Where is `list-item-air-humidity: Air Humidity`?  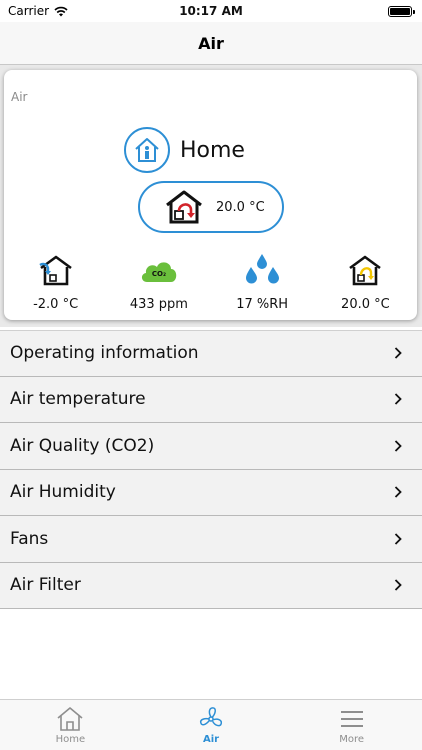 list-item-air-humidity: Air Humidity is located at coordinates (211, 492).